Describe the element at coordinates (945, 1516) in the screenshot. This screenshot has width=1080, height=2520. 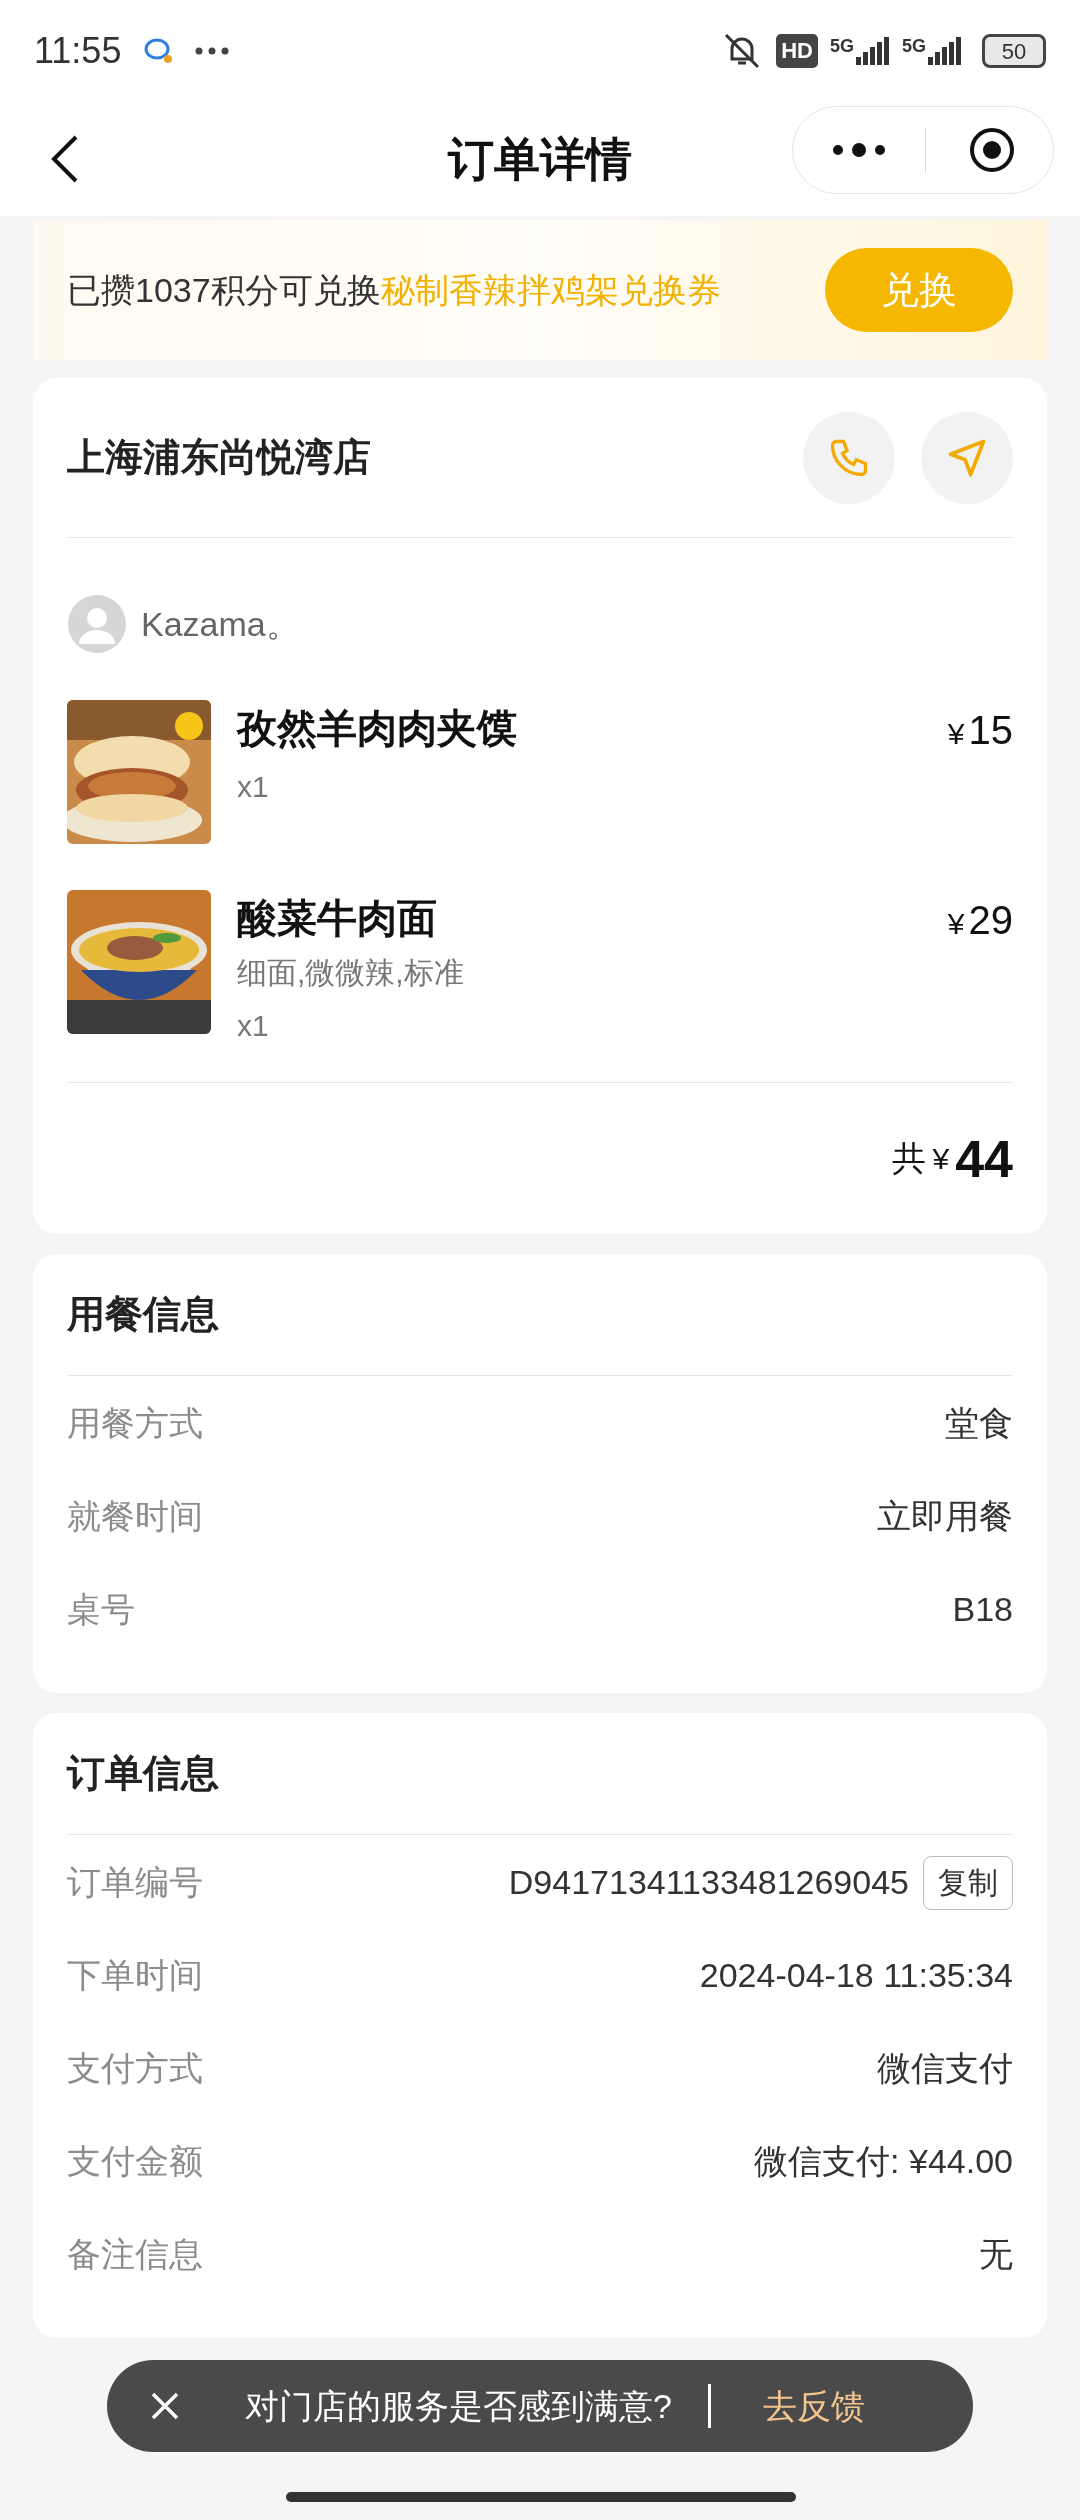
I see `field-value: 立即用餐` at that location.